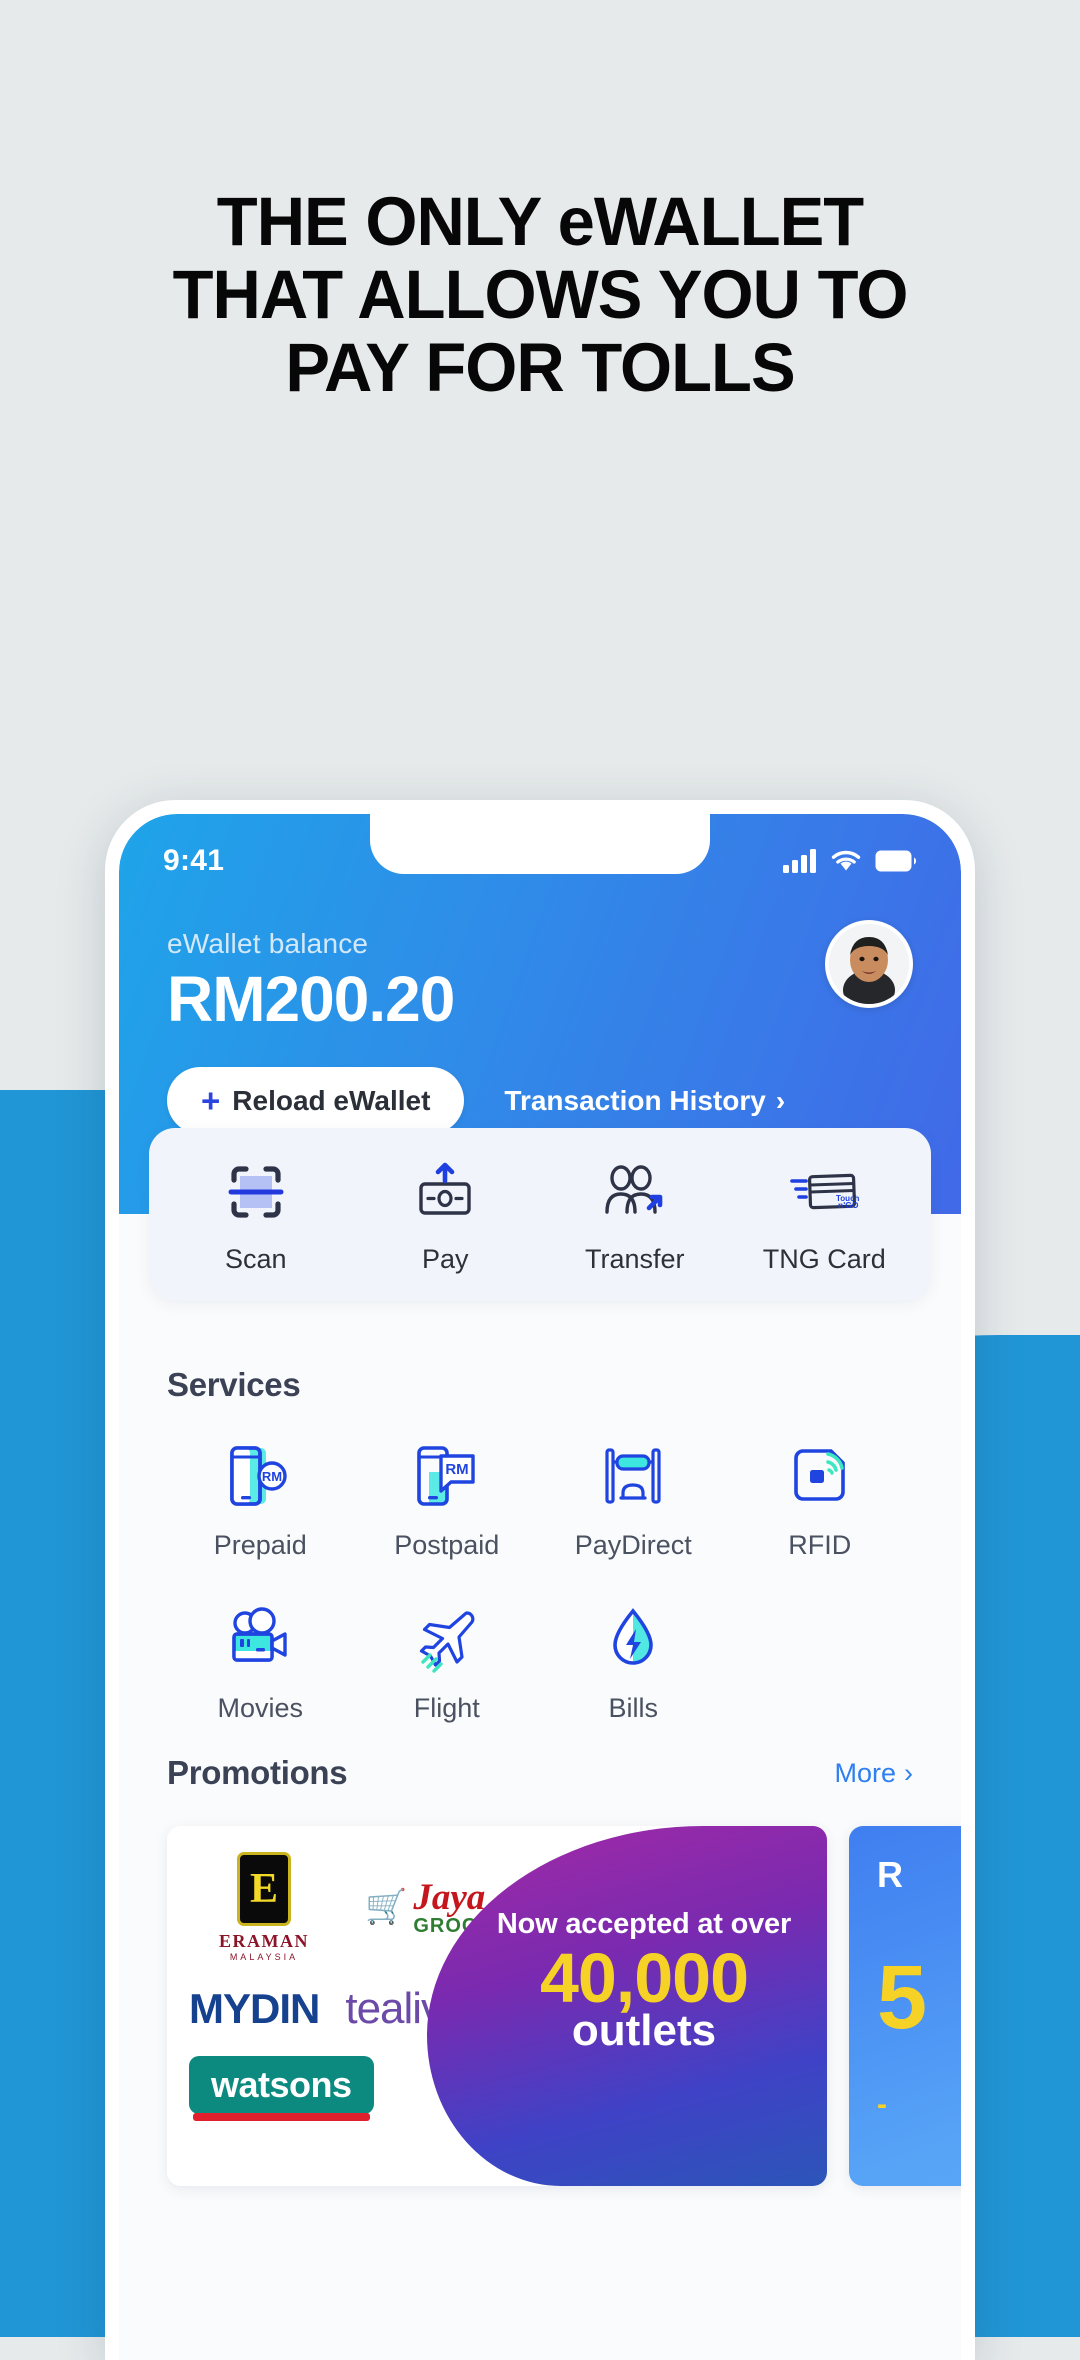  I want to click on quick-action-transfer-label: Transfer, so click(634, 1259).